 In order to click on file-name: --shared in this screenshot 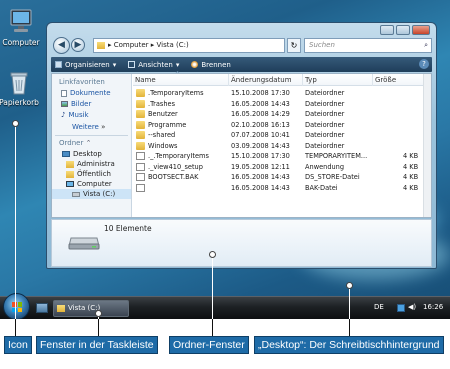, I will do `click(162, 135)`.